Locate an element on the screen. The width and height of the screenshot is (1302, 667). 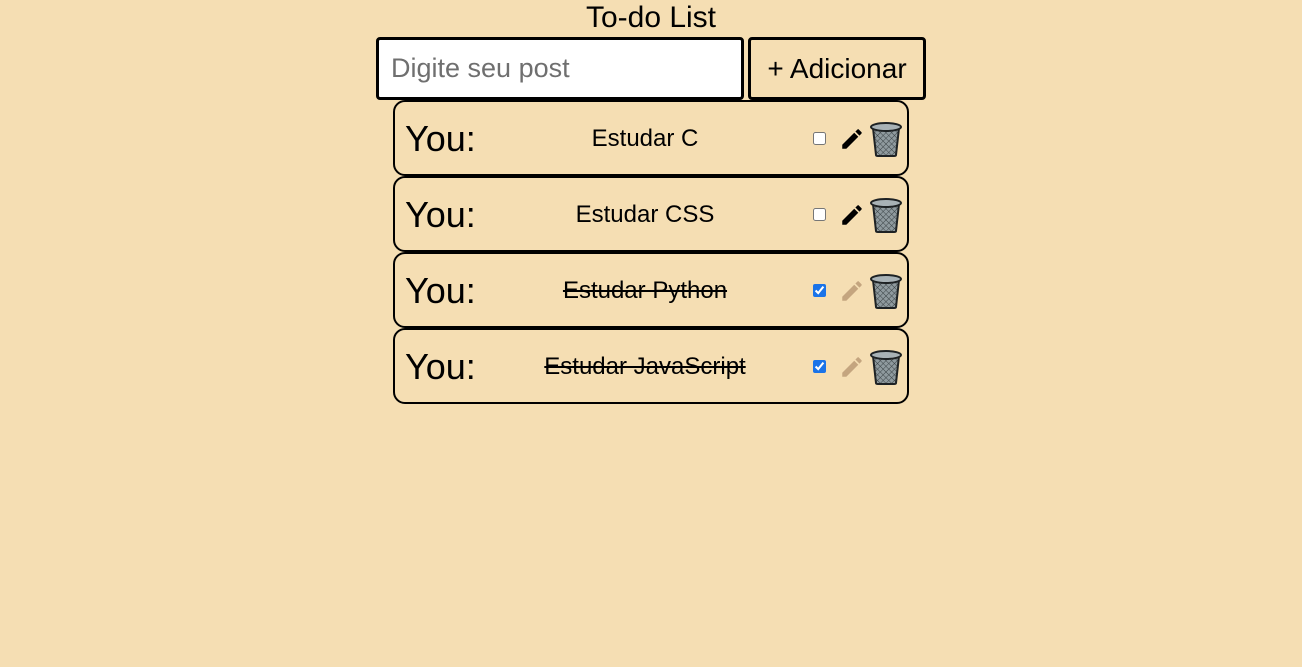
add-button: + Adicionar is located at coordinates (837, 68).